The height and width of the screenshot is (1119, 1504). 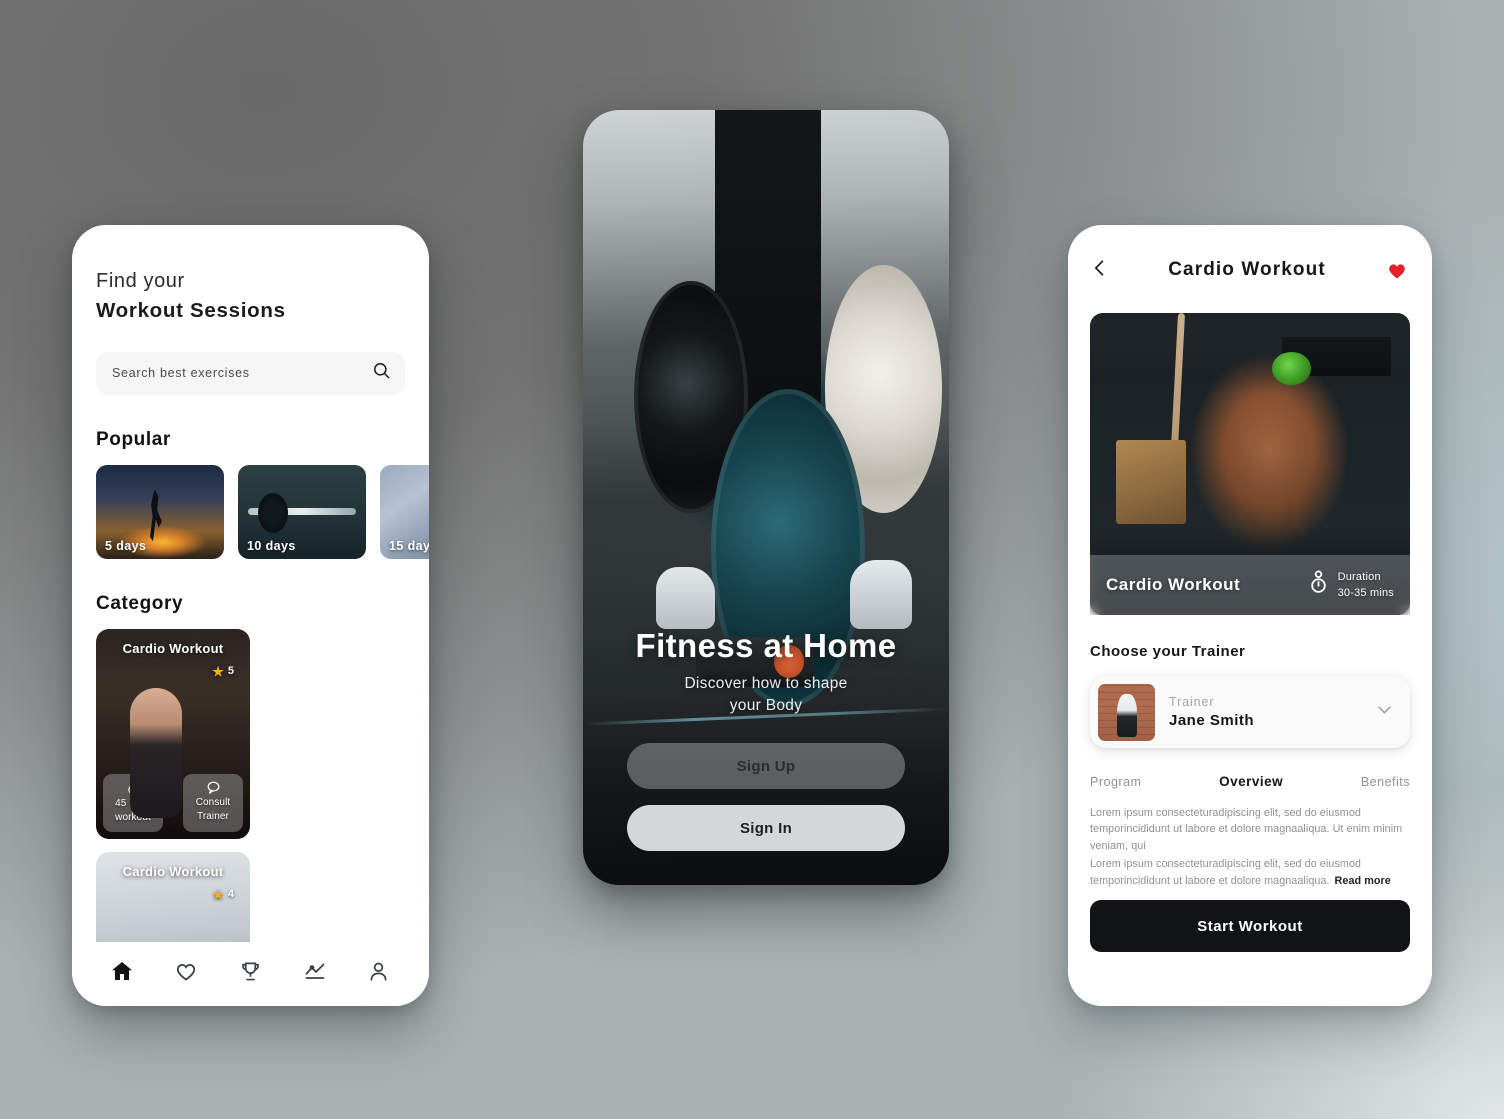 I want to click on popular-card-label: 15 days, so click(x=409, y=545).